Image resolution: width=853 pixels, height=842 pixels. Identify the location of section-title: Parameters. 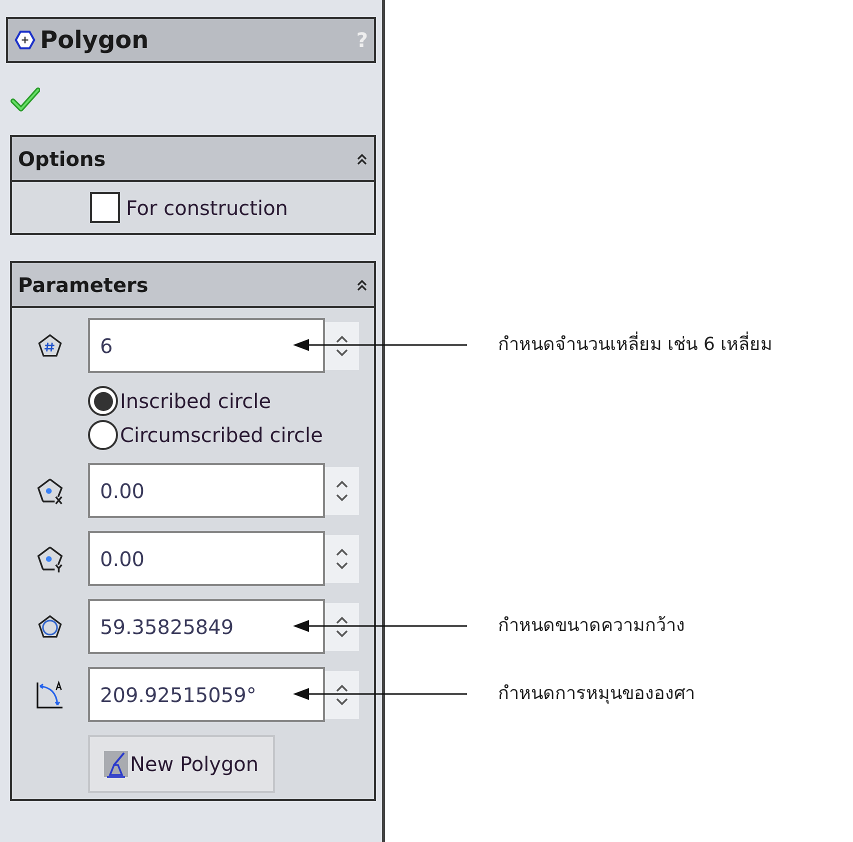
(83, 285).